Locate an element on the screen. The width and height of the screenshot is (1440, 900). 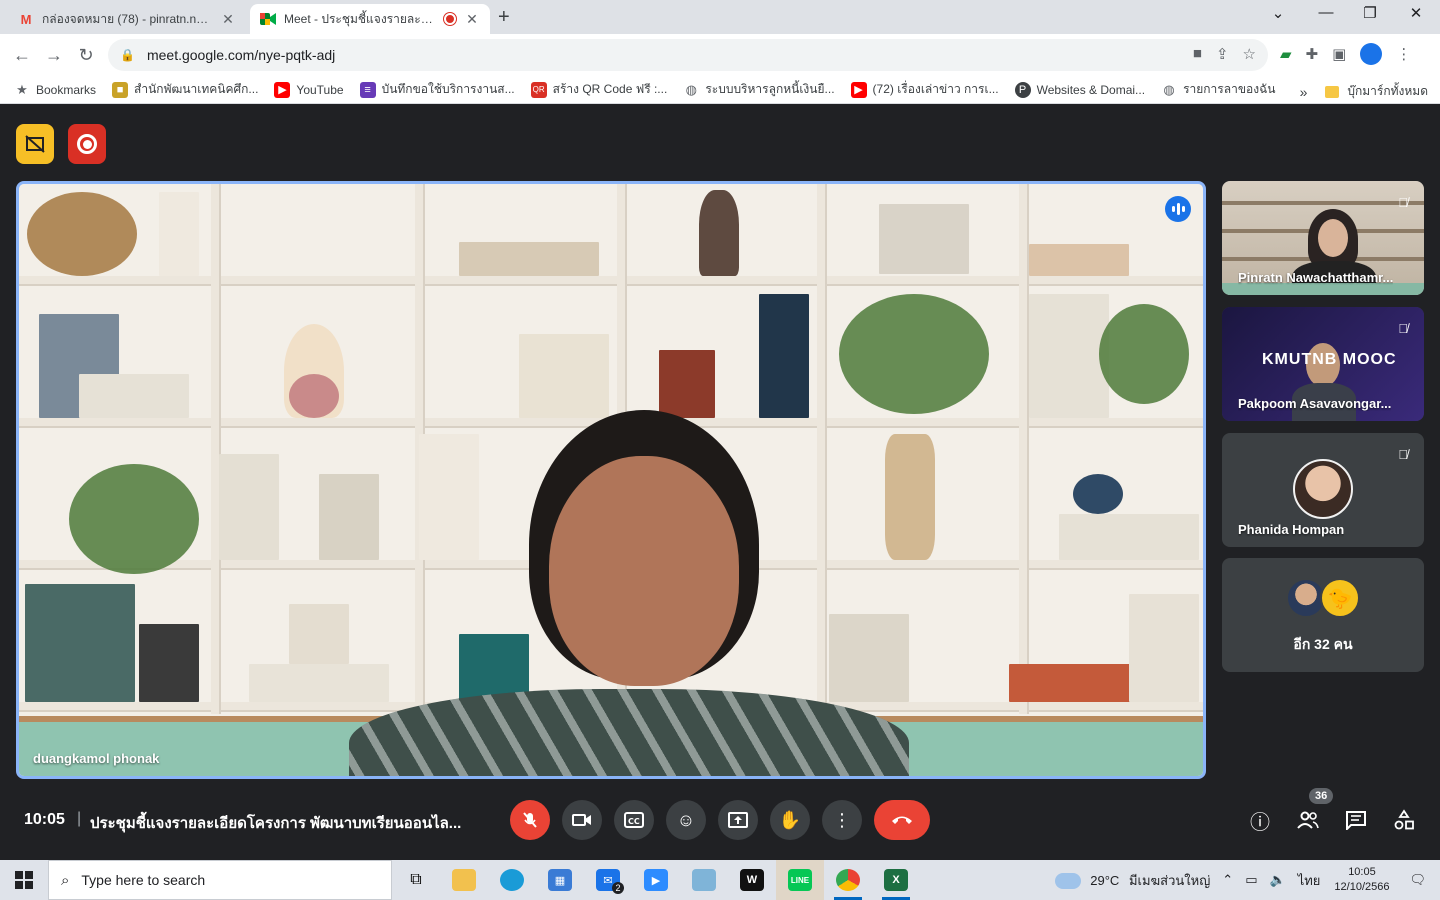
people-icon is located at coordinates (1308, 820).